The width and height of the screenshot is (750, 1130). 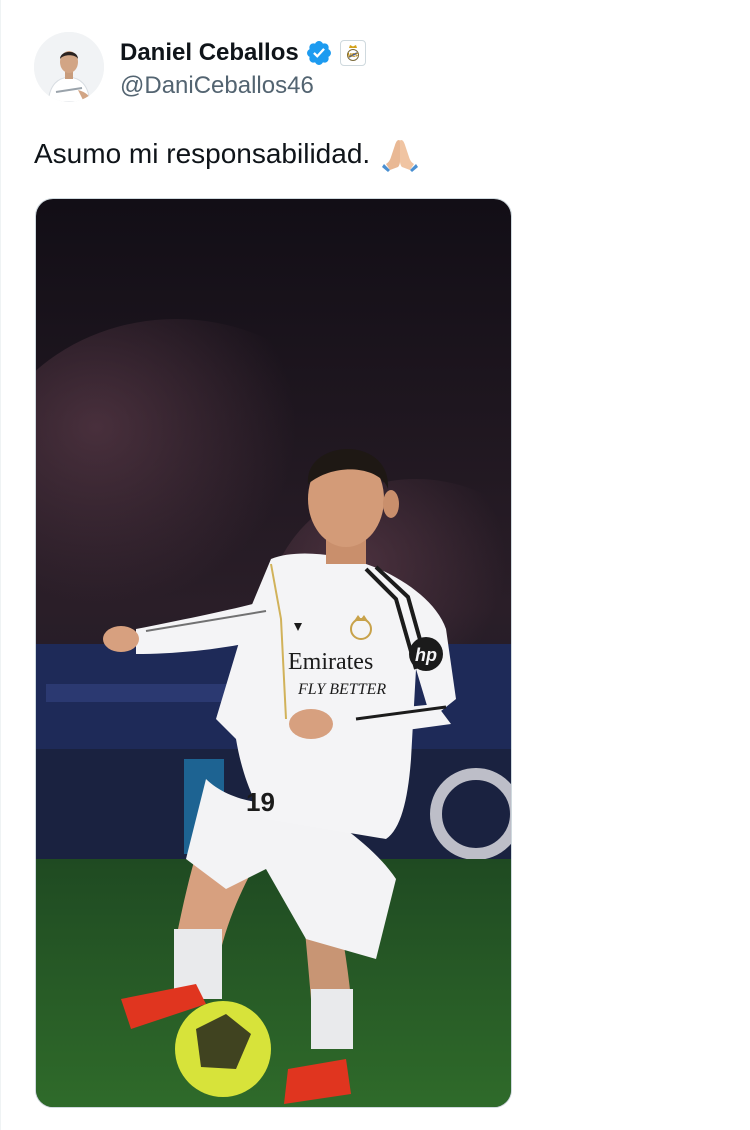 I want to click on user-handle: @DaniCeballos46, so click(x=243, y=86).